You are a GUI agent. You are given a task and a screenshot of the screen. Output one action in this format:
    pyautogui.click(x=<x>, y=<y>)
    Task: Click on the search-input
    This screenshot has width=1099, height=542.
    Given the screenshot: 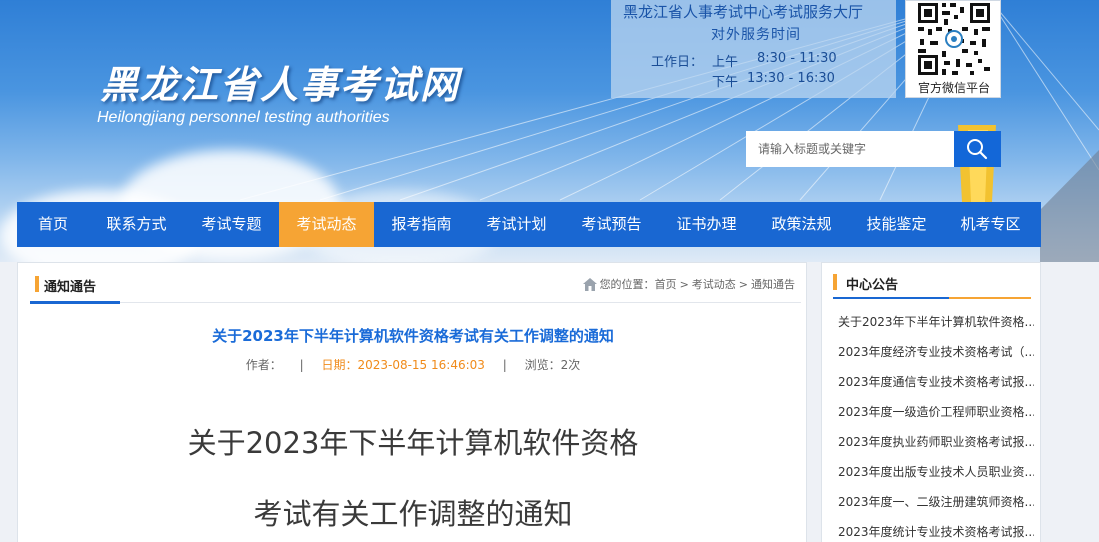 What is the action you would take?
    pyautogui.click(x=850, y=149)
    